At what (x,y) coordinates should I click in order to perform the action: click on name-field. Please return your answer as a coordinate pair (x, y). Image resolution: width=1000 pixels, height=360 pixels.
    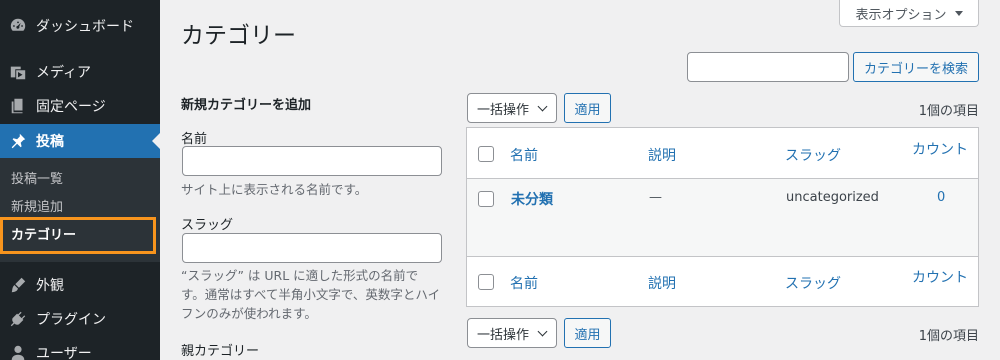
    Looking at the image, I should click on (312, 161).